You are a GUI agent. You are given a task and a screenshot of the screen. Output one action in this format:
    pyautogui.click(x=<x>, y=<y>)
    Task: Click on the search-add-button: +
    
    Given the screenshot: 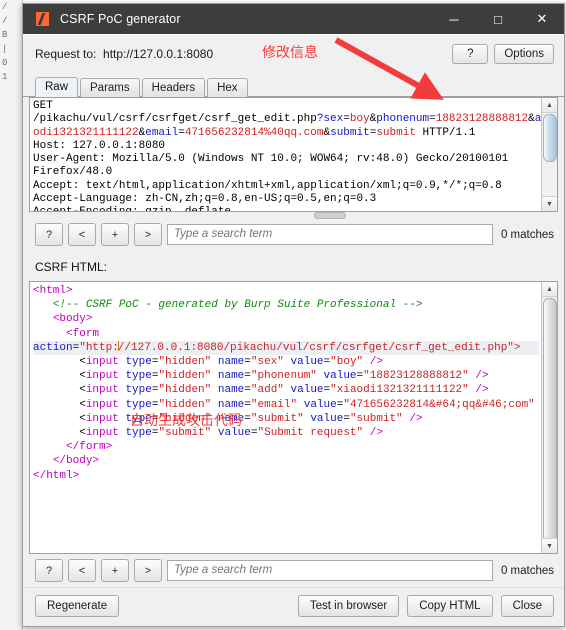 What is the action you would take?
    pyautogui.click(x=115, y=234)
    